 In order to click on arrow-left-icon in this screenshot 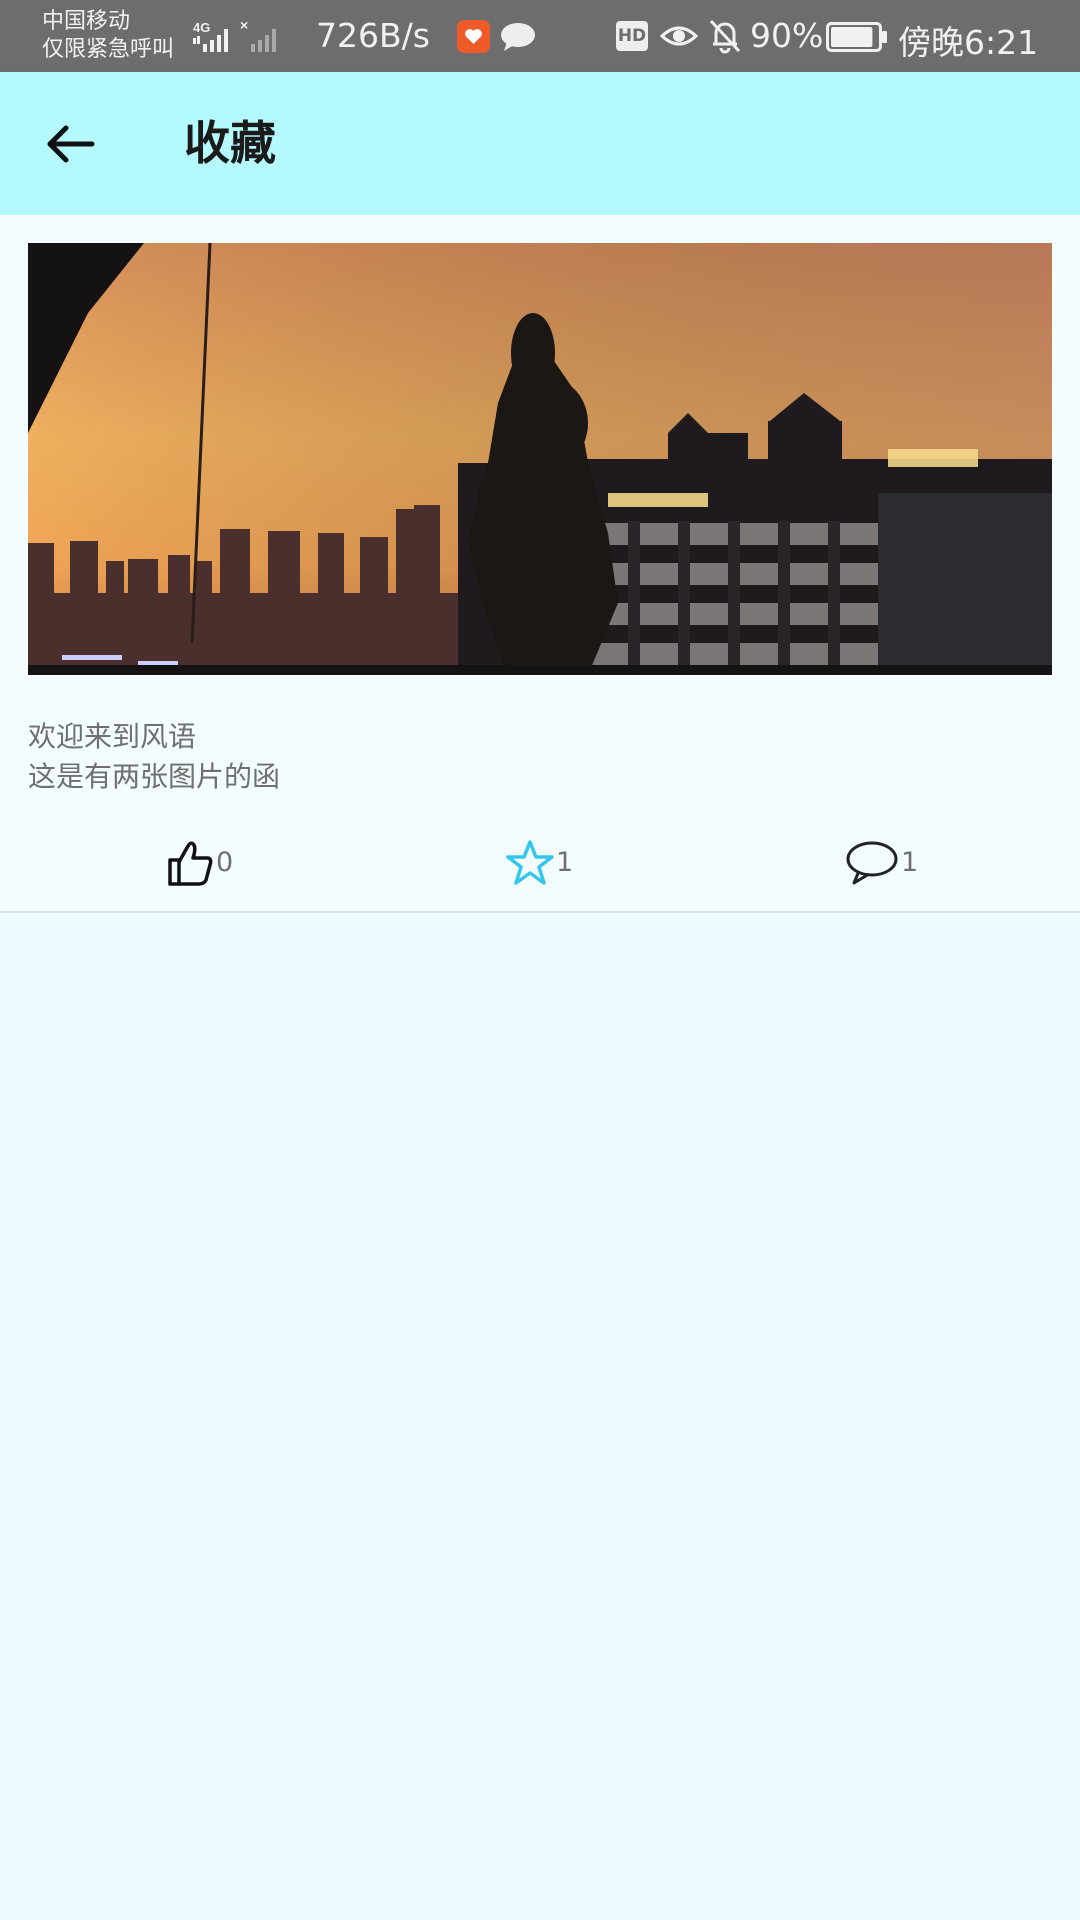, I will do `click(71, 144)`.